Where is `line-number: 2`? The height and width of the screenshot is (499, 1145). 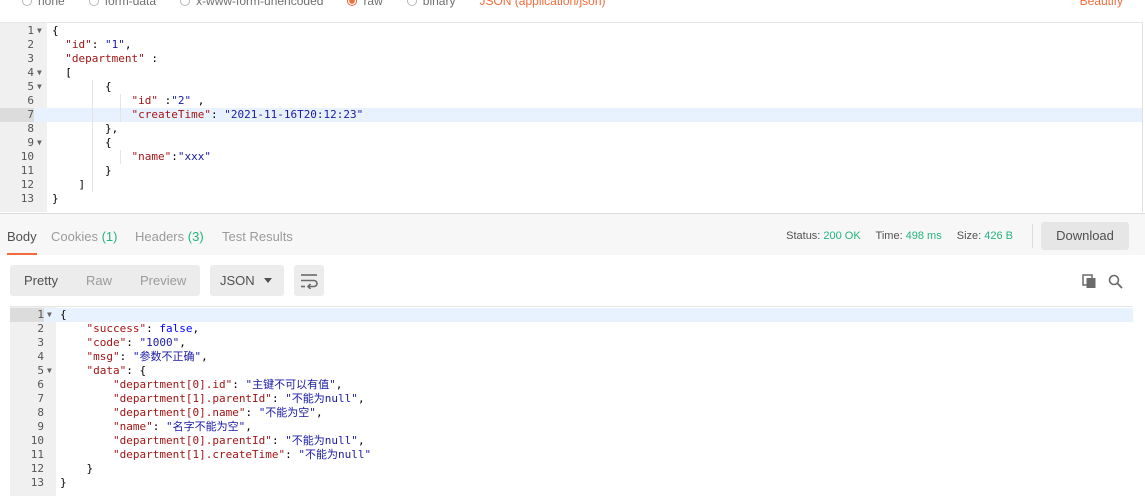
line-number: 2 is located at coordinates (30, 44).